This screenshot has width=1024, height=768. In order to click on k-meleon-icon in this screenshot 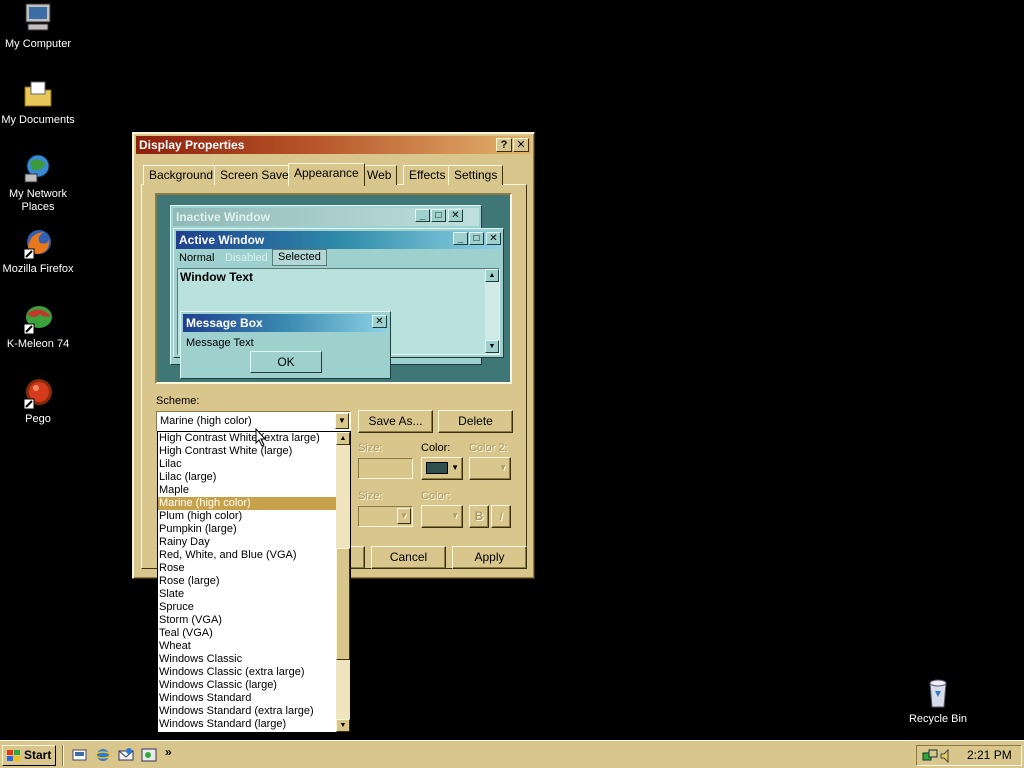, I will do `click(38, 318)`.